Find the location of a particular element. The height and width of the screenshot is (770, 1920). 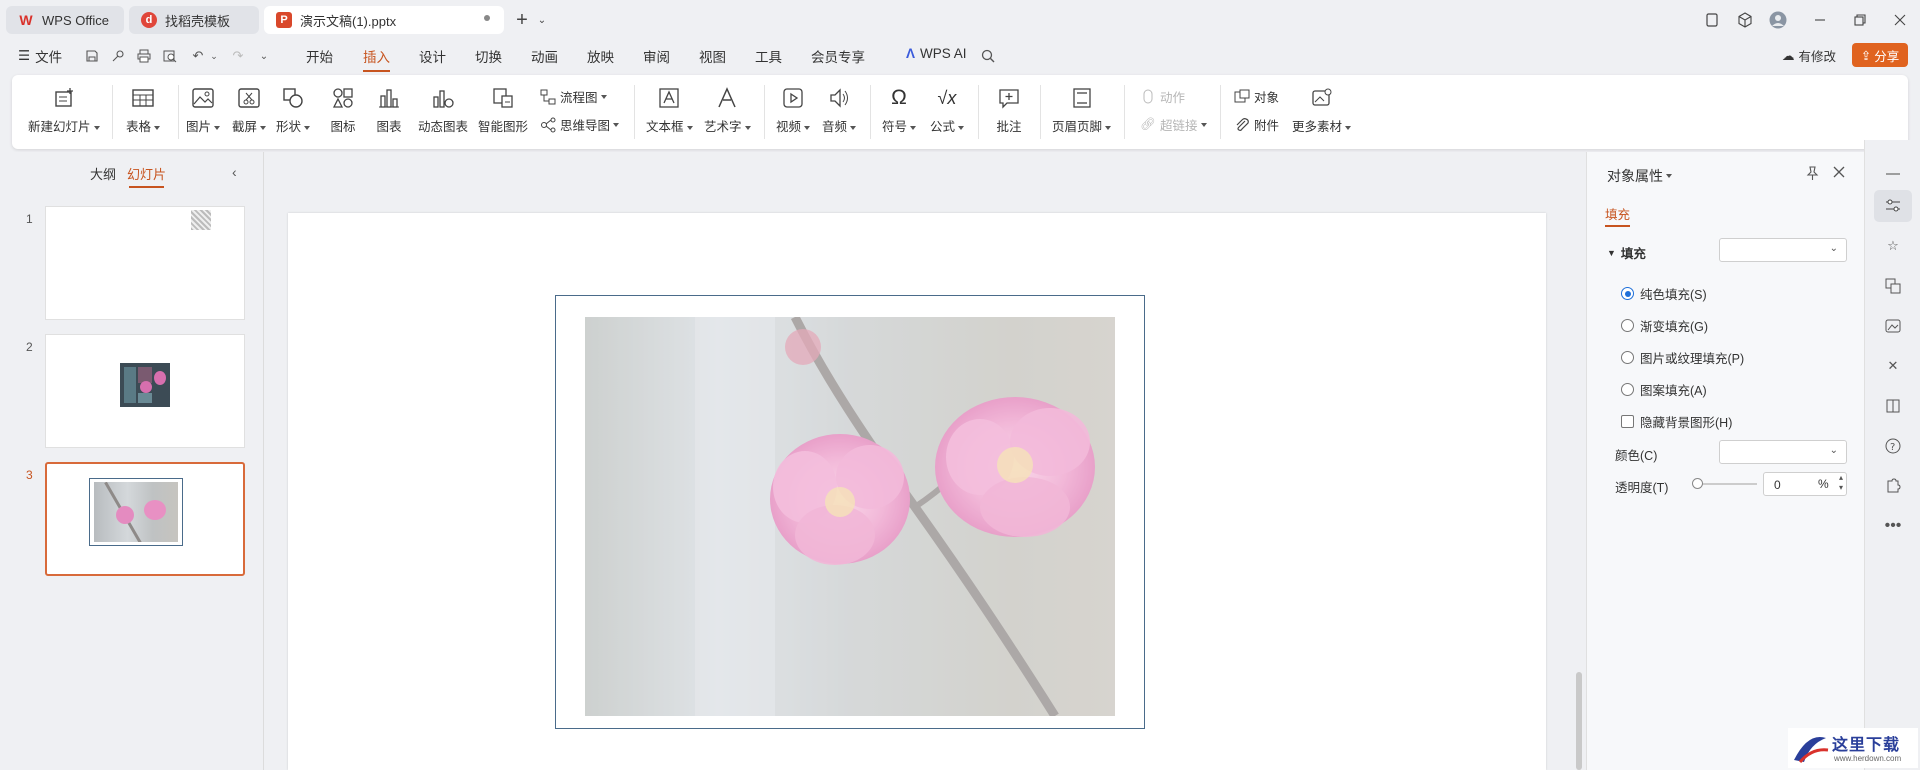

smart-graphic-button: 智能图形 is located at coordinates (503, 110).